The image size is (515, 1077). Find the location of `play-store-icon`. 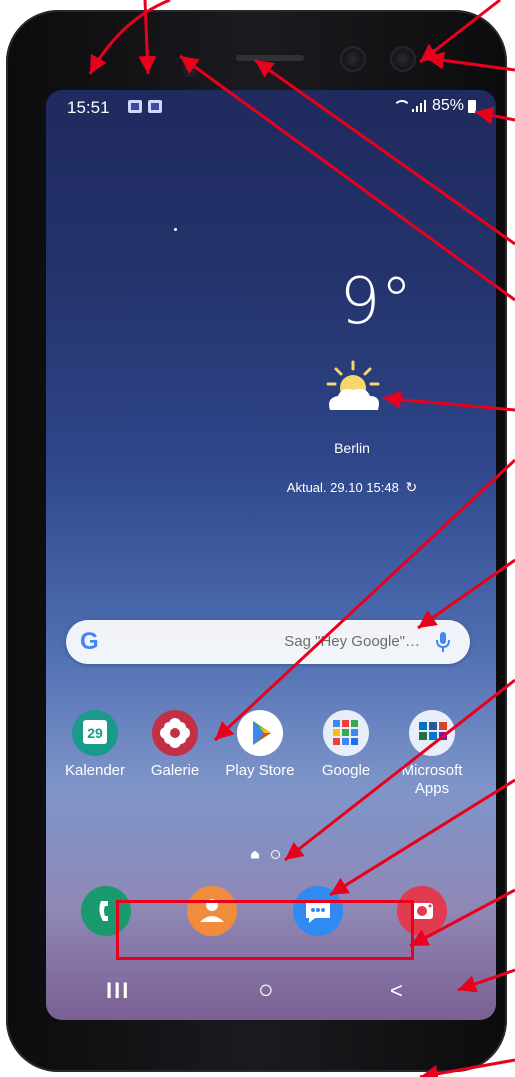

play-store-icon is located at coordinates (260, 733).